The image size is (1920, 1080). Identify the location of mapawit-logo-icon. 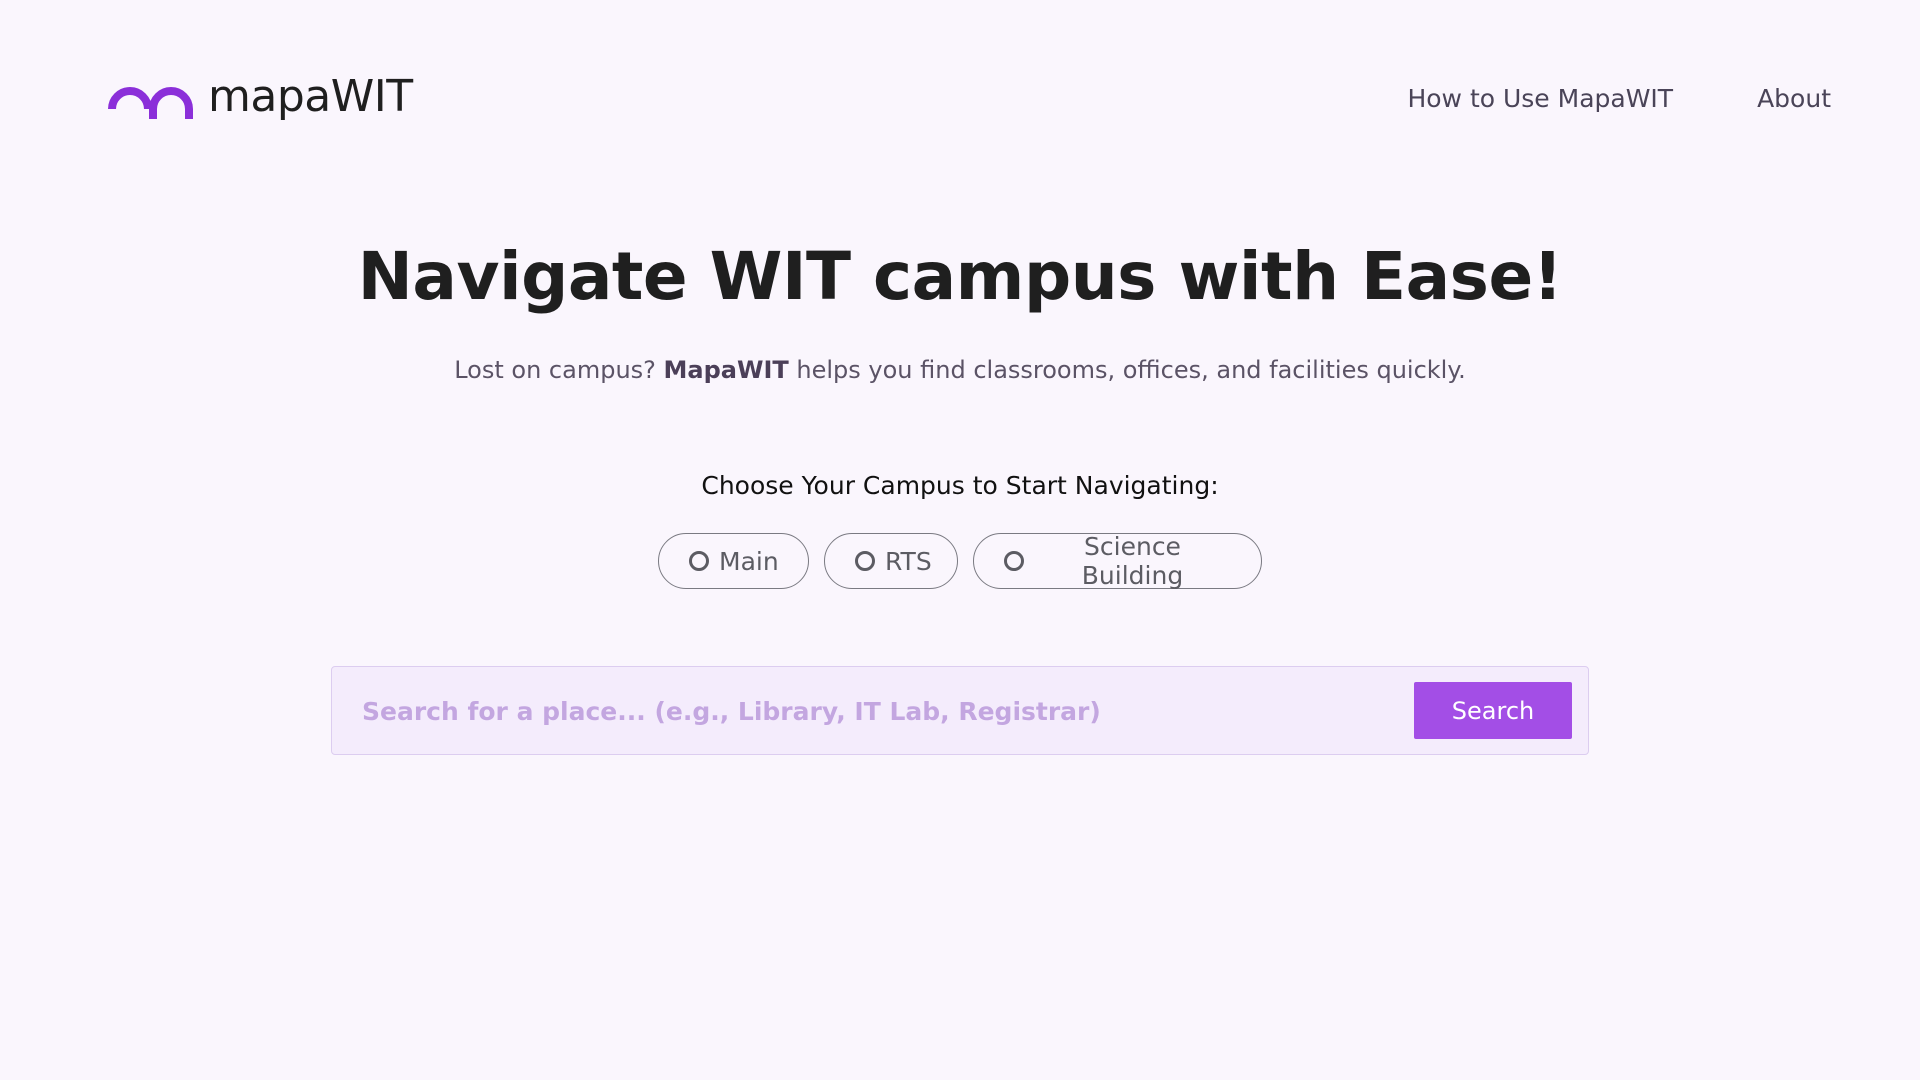
(150, 103).